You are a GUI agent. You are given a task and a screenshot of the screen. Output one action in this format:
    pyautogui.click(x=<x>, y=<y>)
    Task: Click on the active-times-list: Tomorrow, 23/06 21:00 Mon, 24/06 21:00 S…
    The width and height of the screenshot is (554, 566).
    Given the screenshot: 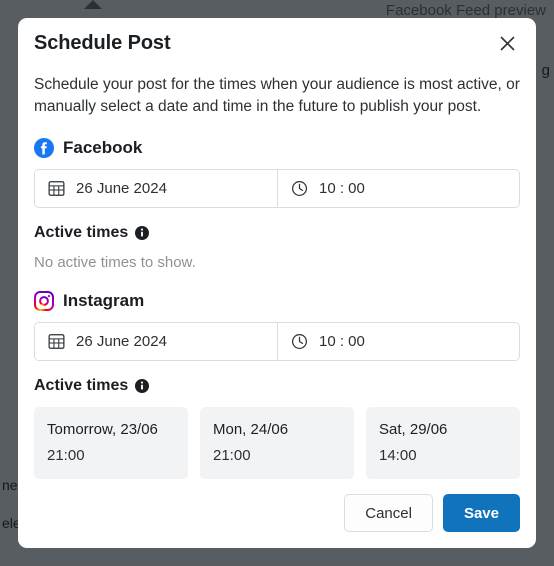 What is the action you would take?
    pyautogui.click(x=277, y=443)
    